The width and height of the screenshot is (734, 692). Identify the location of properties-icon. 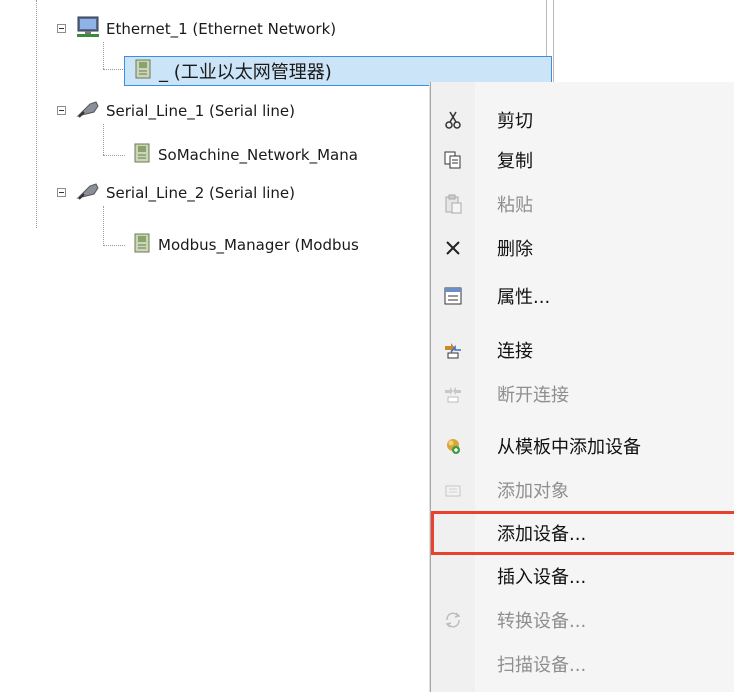
(453, 296).